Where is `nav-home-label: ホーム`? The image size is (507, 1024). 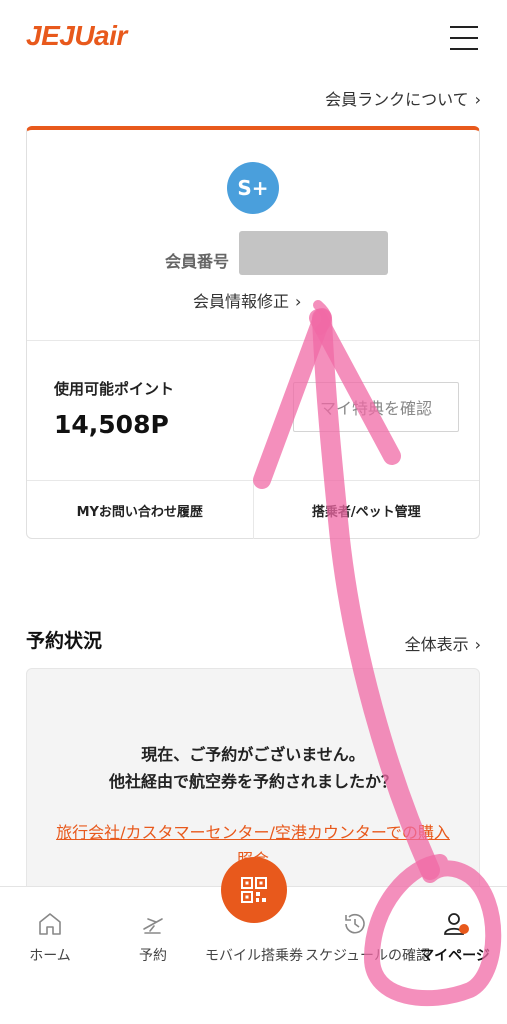
nav-home-label: ホーム is located at coordinates (50, 956).